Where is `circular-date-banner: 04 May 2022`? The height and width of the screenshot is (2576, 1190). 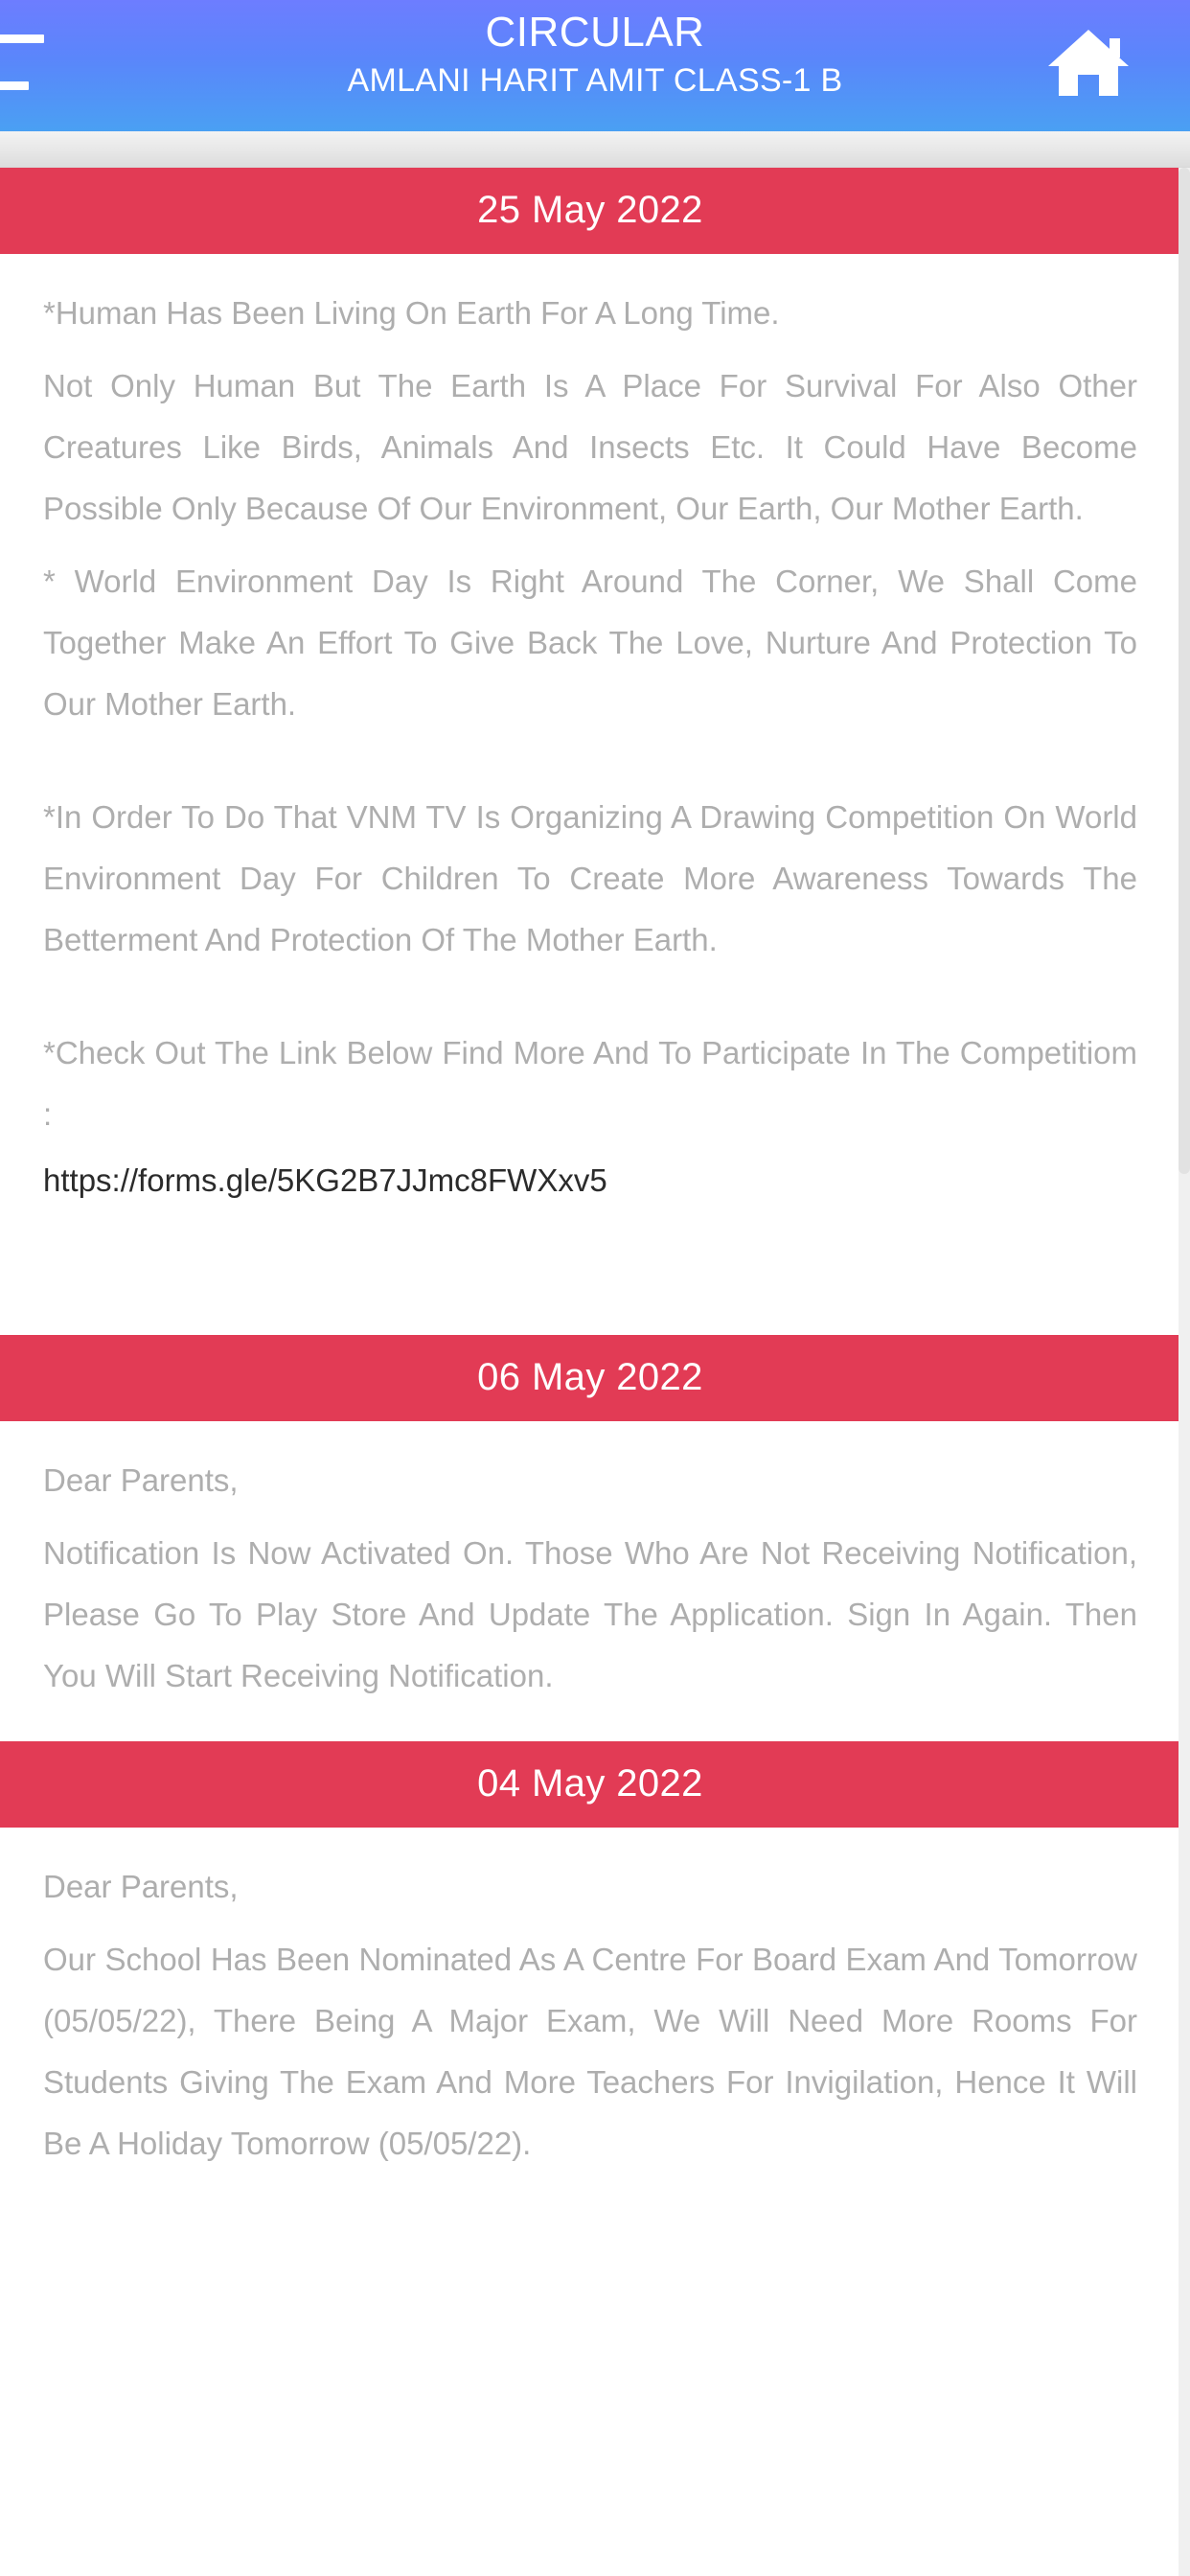
circular-date-banner: 04 May 2022 is located at coordinates (590, 1784).